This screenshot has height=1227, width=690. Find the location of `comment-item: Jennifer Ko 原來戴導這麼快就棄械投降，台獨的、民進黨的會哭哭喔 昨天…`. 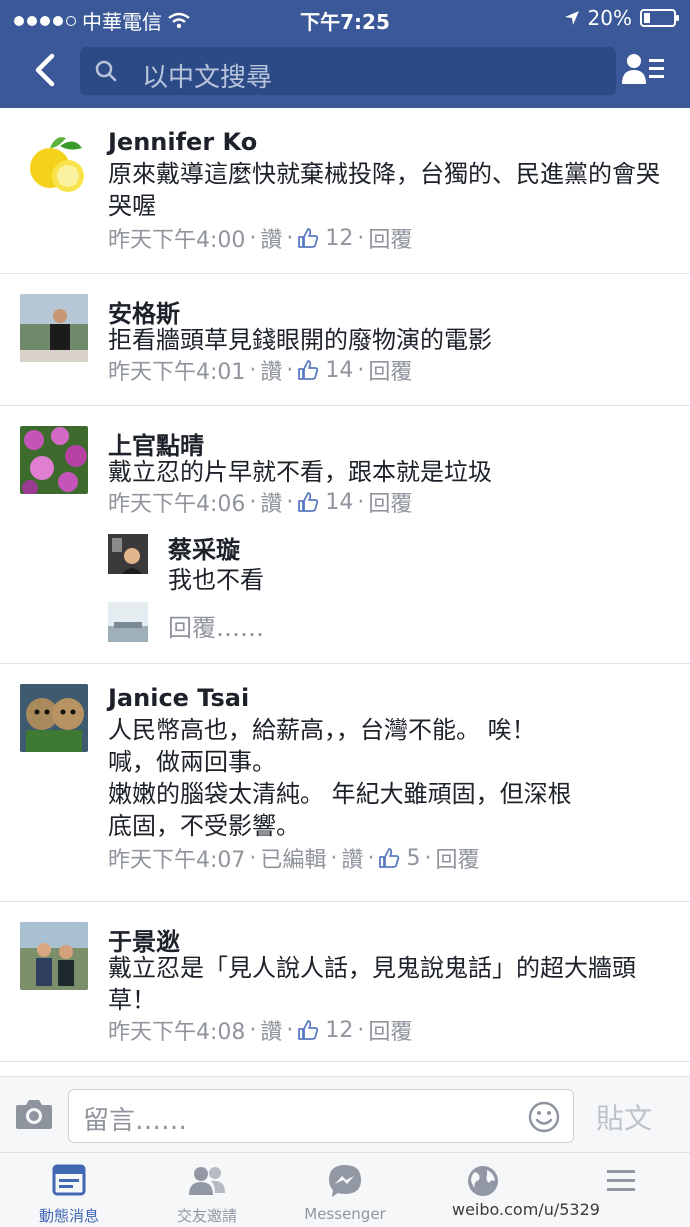

comment-item: Jennifer Ko 原來戴導這麼快就棄械投降，台獨的、民進黨的會哭哭喔 昨天… is located at coordinates (345, 191).